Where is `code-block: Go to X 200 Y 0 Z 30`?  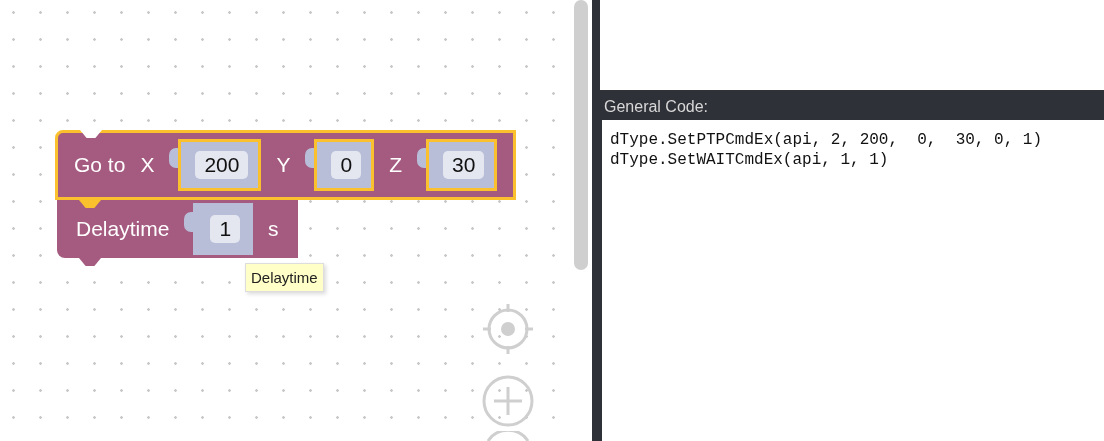 code-block: Go to X 200 Y 0 Z 30 is located at coordinates (286, 165).